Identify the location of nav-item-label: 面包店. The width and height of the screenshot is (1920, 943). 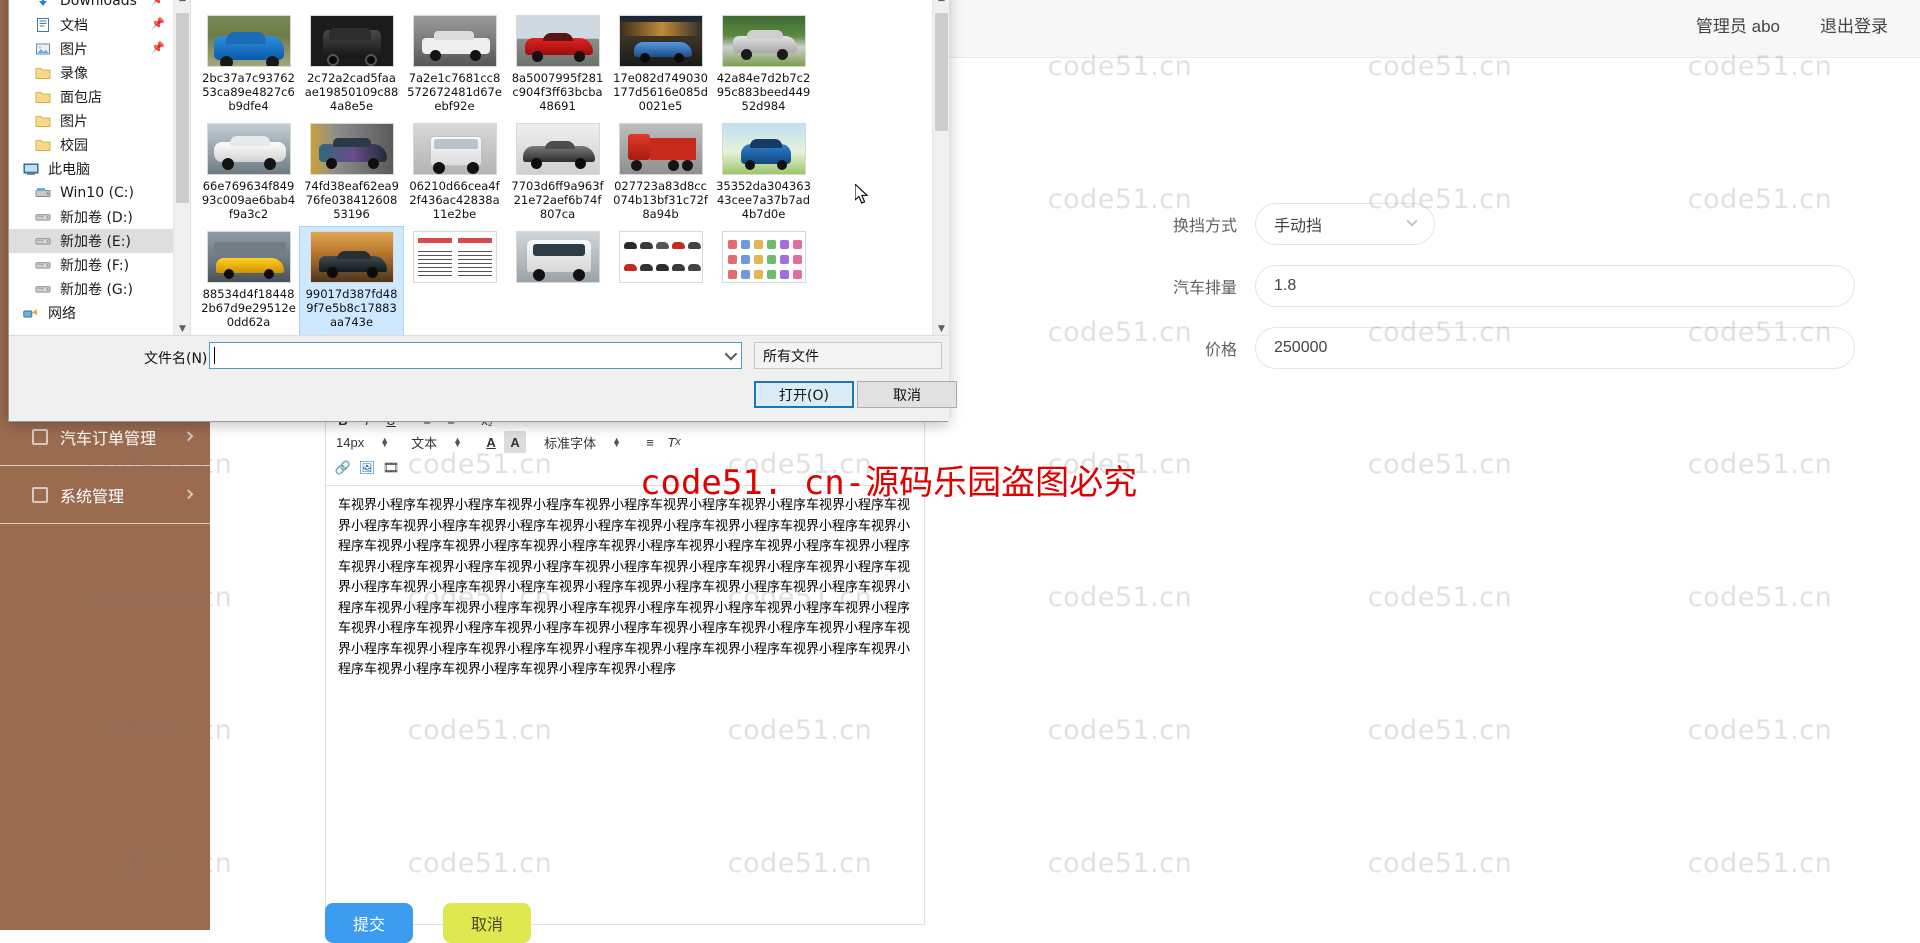
(81, 98).